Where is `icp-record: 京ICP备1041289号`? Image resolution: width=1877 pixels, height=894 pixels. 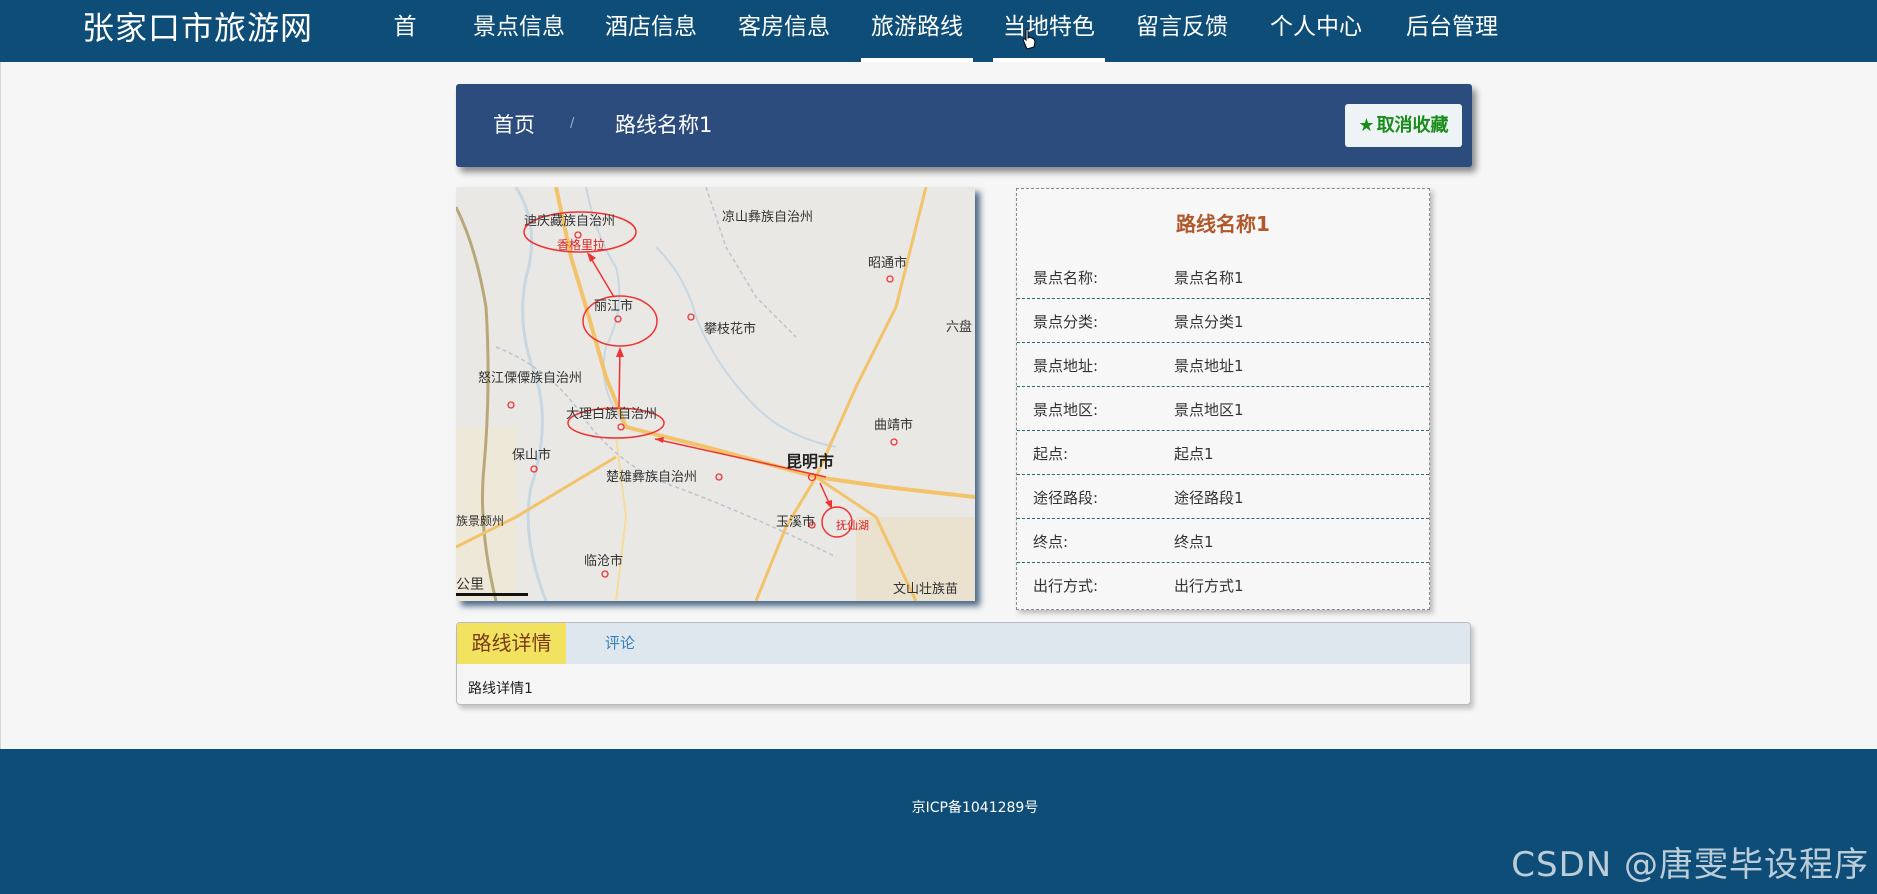 icp-record: 京ICP备1041289号 is located at coordinates (975, 808).